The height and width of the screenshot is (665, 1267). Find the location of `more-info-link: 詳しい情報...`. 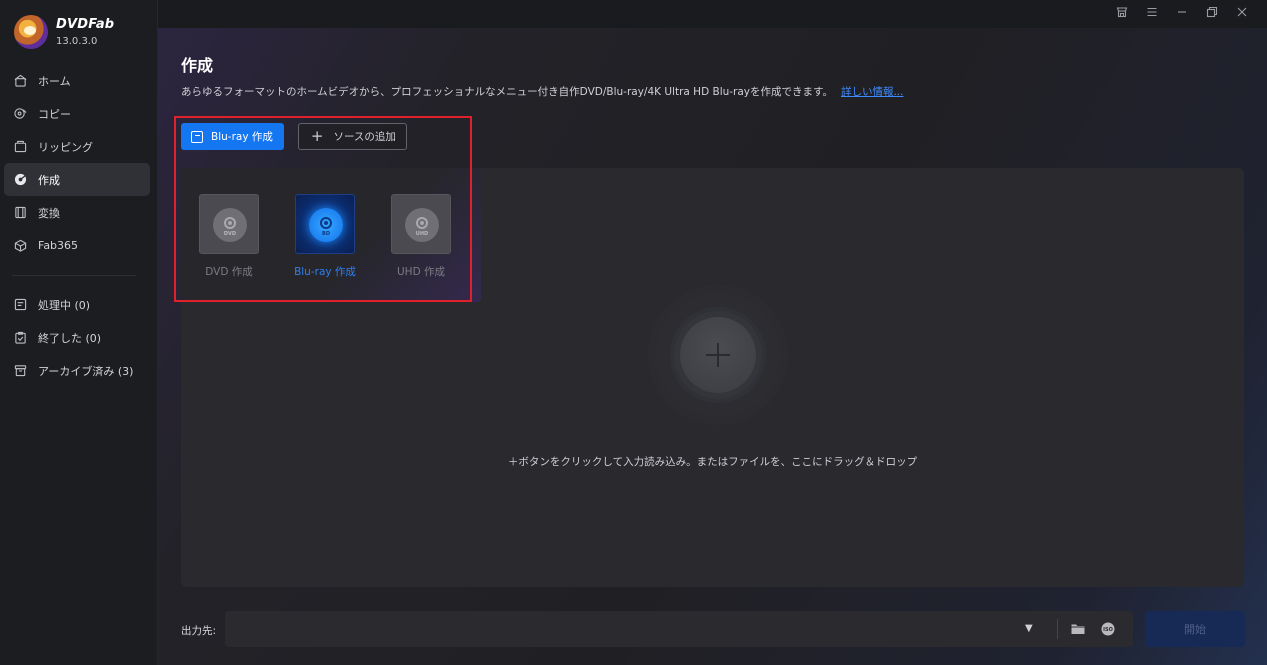

more-info-link: 詳しい情報... is located at coordinates (872, 92).